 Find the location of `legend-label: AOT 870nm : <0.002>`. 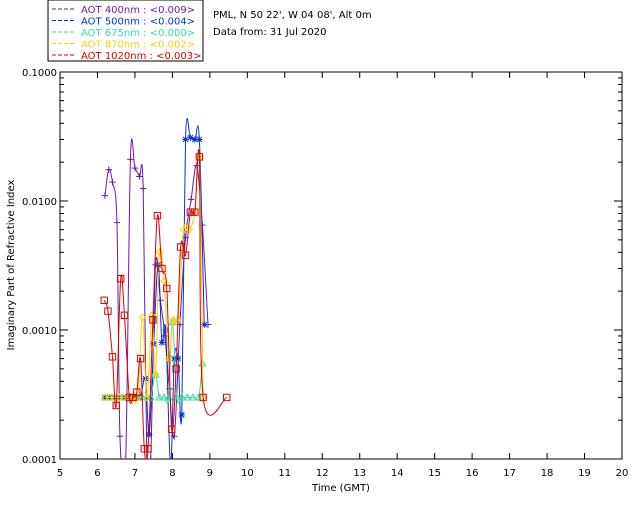

legend-label: AOT 870nm : <0.002> is located at coordinates (138, 45).